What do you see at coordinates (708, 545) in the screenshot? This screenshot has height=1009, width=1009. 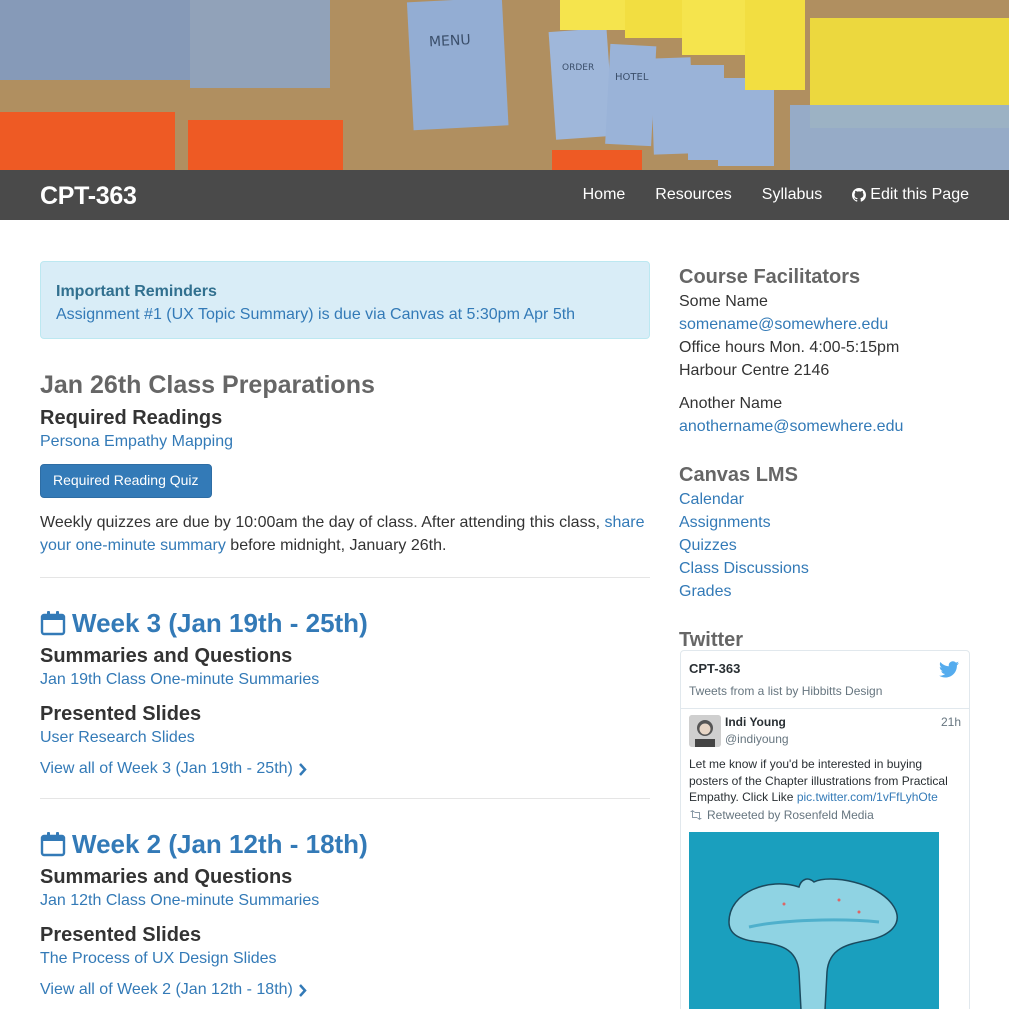 I see `canvas-link-quizzes: Quizzes` at bounding box center [708, 545].